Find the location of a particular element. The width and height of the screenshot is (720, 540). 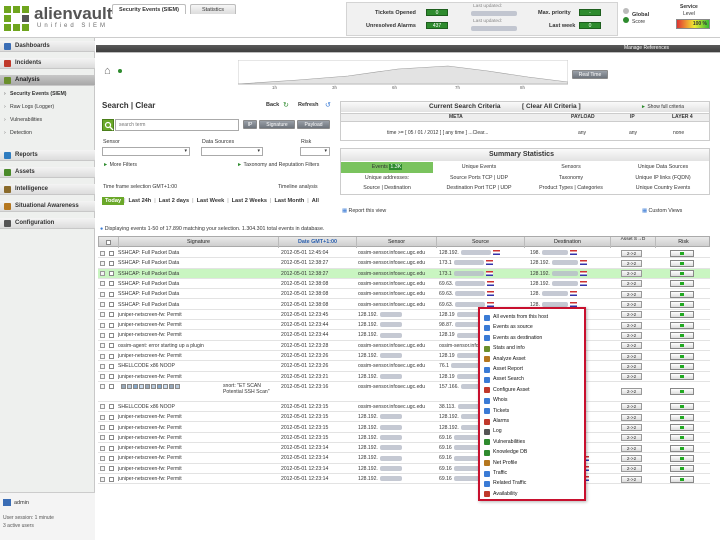

sidebar-item-detection: Detection is located at coordinates (18, 133).